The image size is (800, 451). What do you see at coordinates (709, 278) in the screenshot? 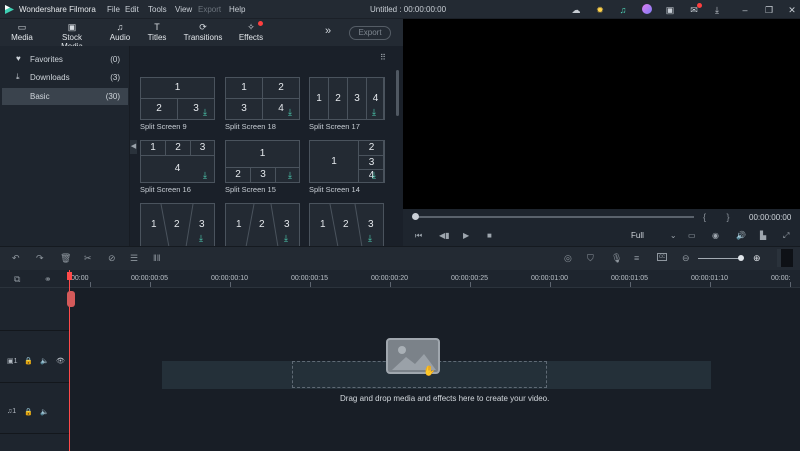
I see `ruler-label: 00:00:01:10` at bounding box center [709, 278].